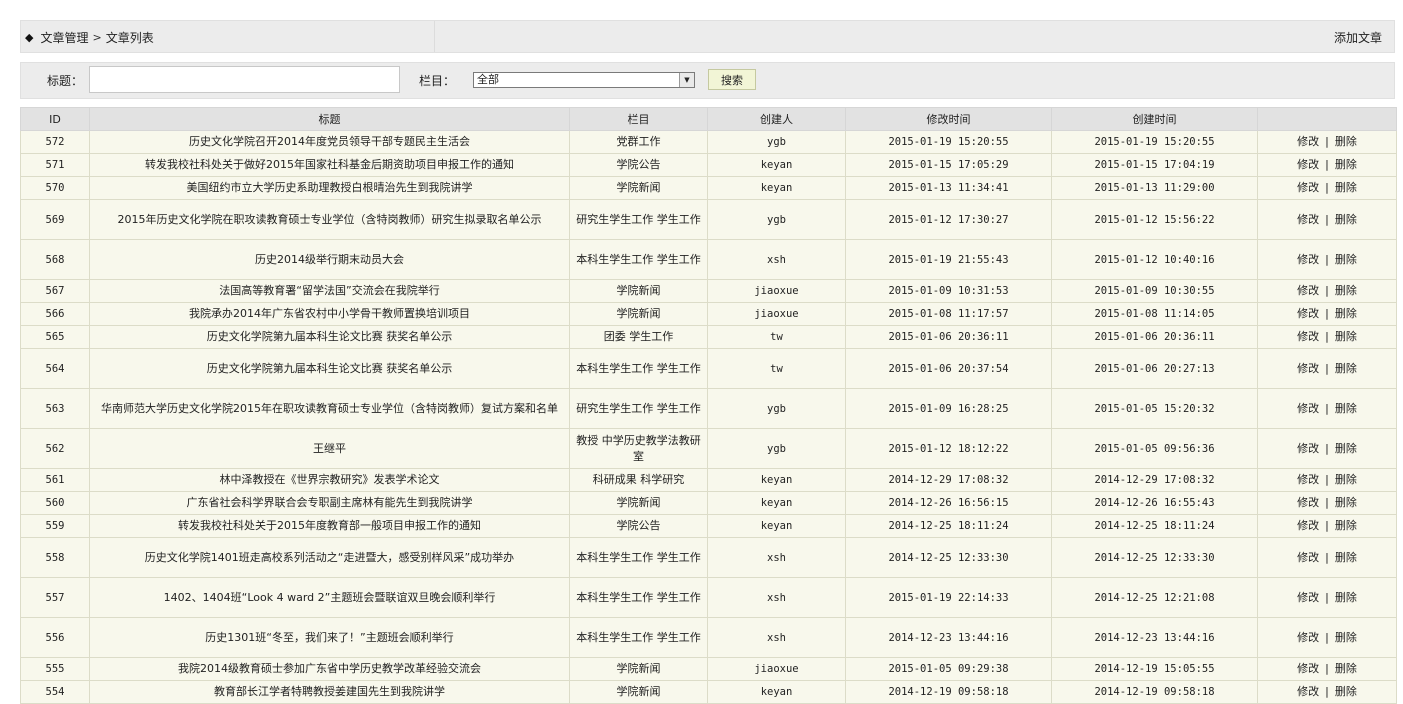  What do you see at coordinates (686, 80) in the screenshot?
I see `dropdown-arrow-icon: ▼` at bounding box center [686, 80].